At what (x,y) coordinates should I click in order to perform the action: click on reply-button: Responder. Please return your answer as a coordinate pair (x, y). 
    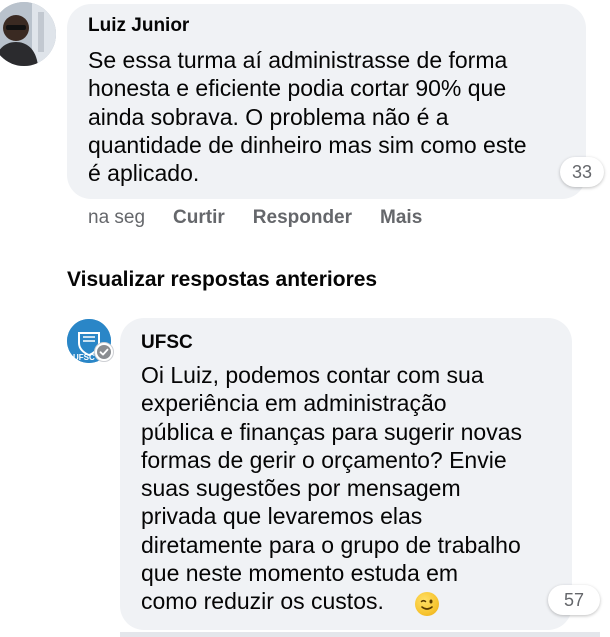
    Looking at the image, I should click on (302, 218).